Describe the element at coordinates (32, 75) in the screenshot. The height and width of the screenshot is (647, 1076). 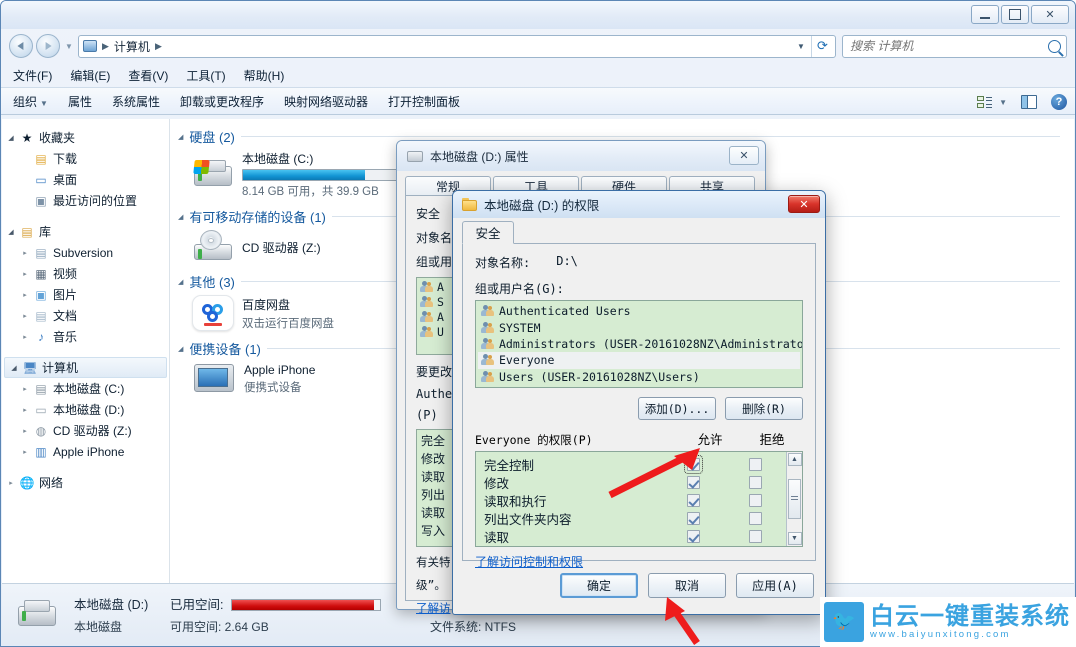
I see `menu-file: 文件(F)` at that location.